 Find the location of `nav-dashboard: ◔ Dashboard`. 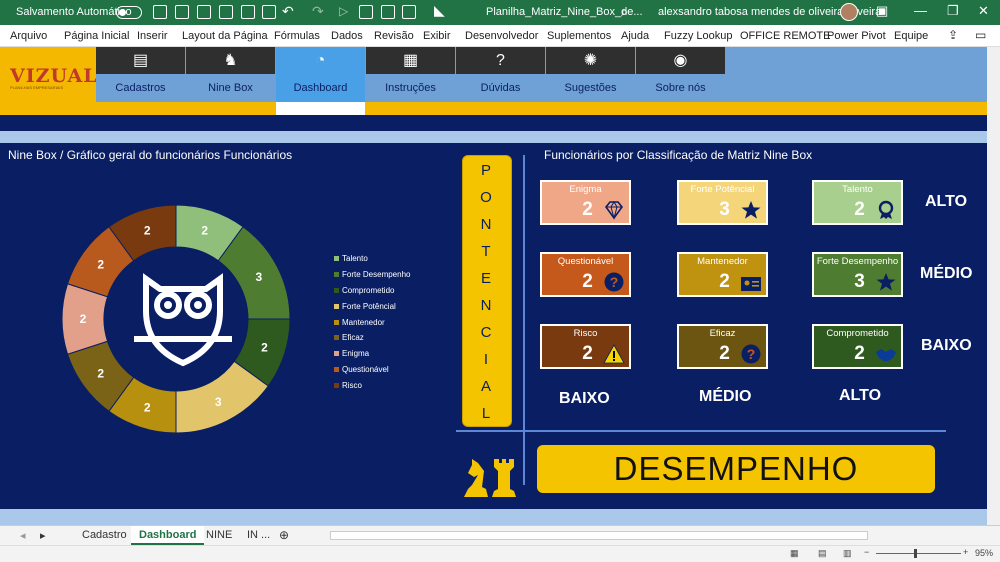

nav-dashboard: ◔ Dashboard is located at coordinates (320, 74).